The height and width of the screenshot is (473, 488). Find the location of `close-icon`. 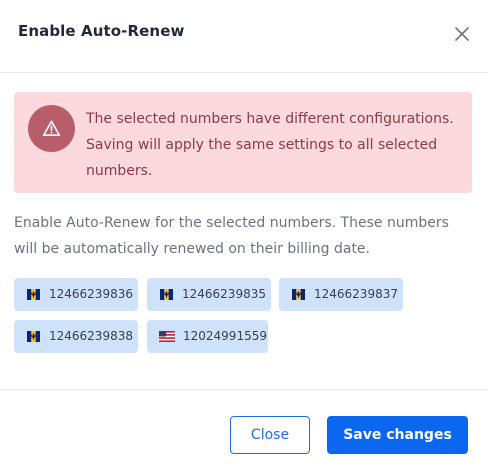

close-icon is located at coordinates (462, 34).